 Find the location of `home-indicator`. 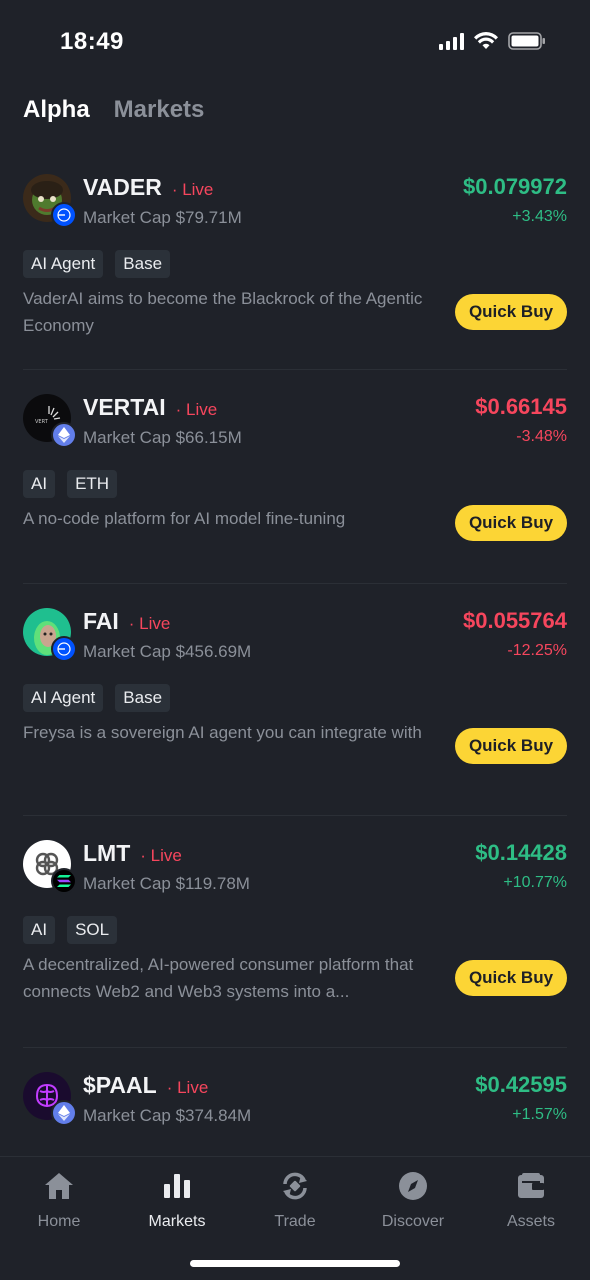

home-indicator is located at coordinates (295, 1263).